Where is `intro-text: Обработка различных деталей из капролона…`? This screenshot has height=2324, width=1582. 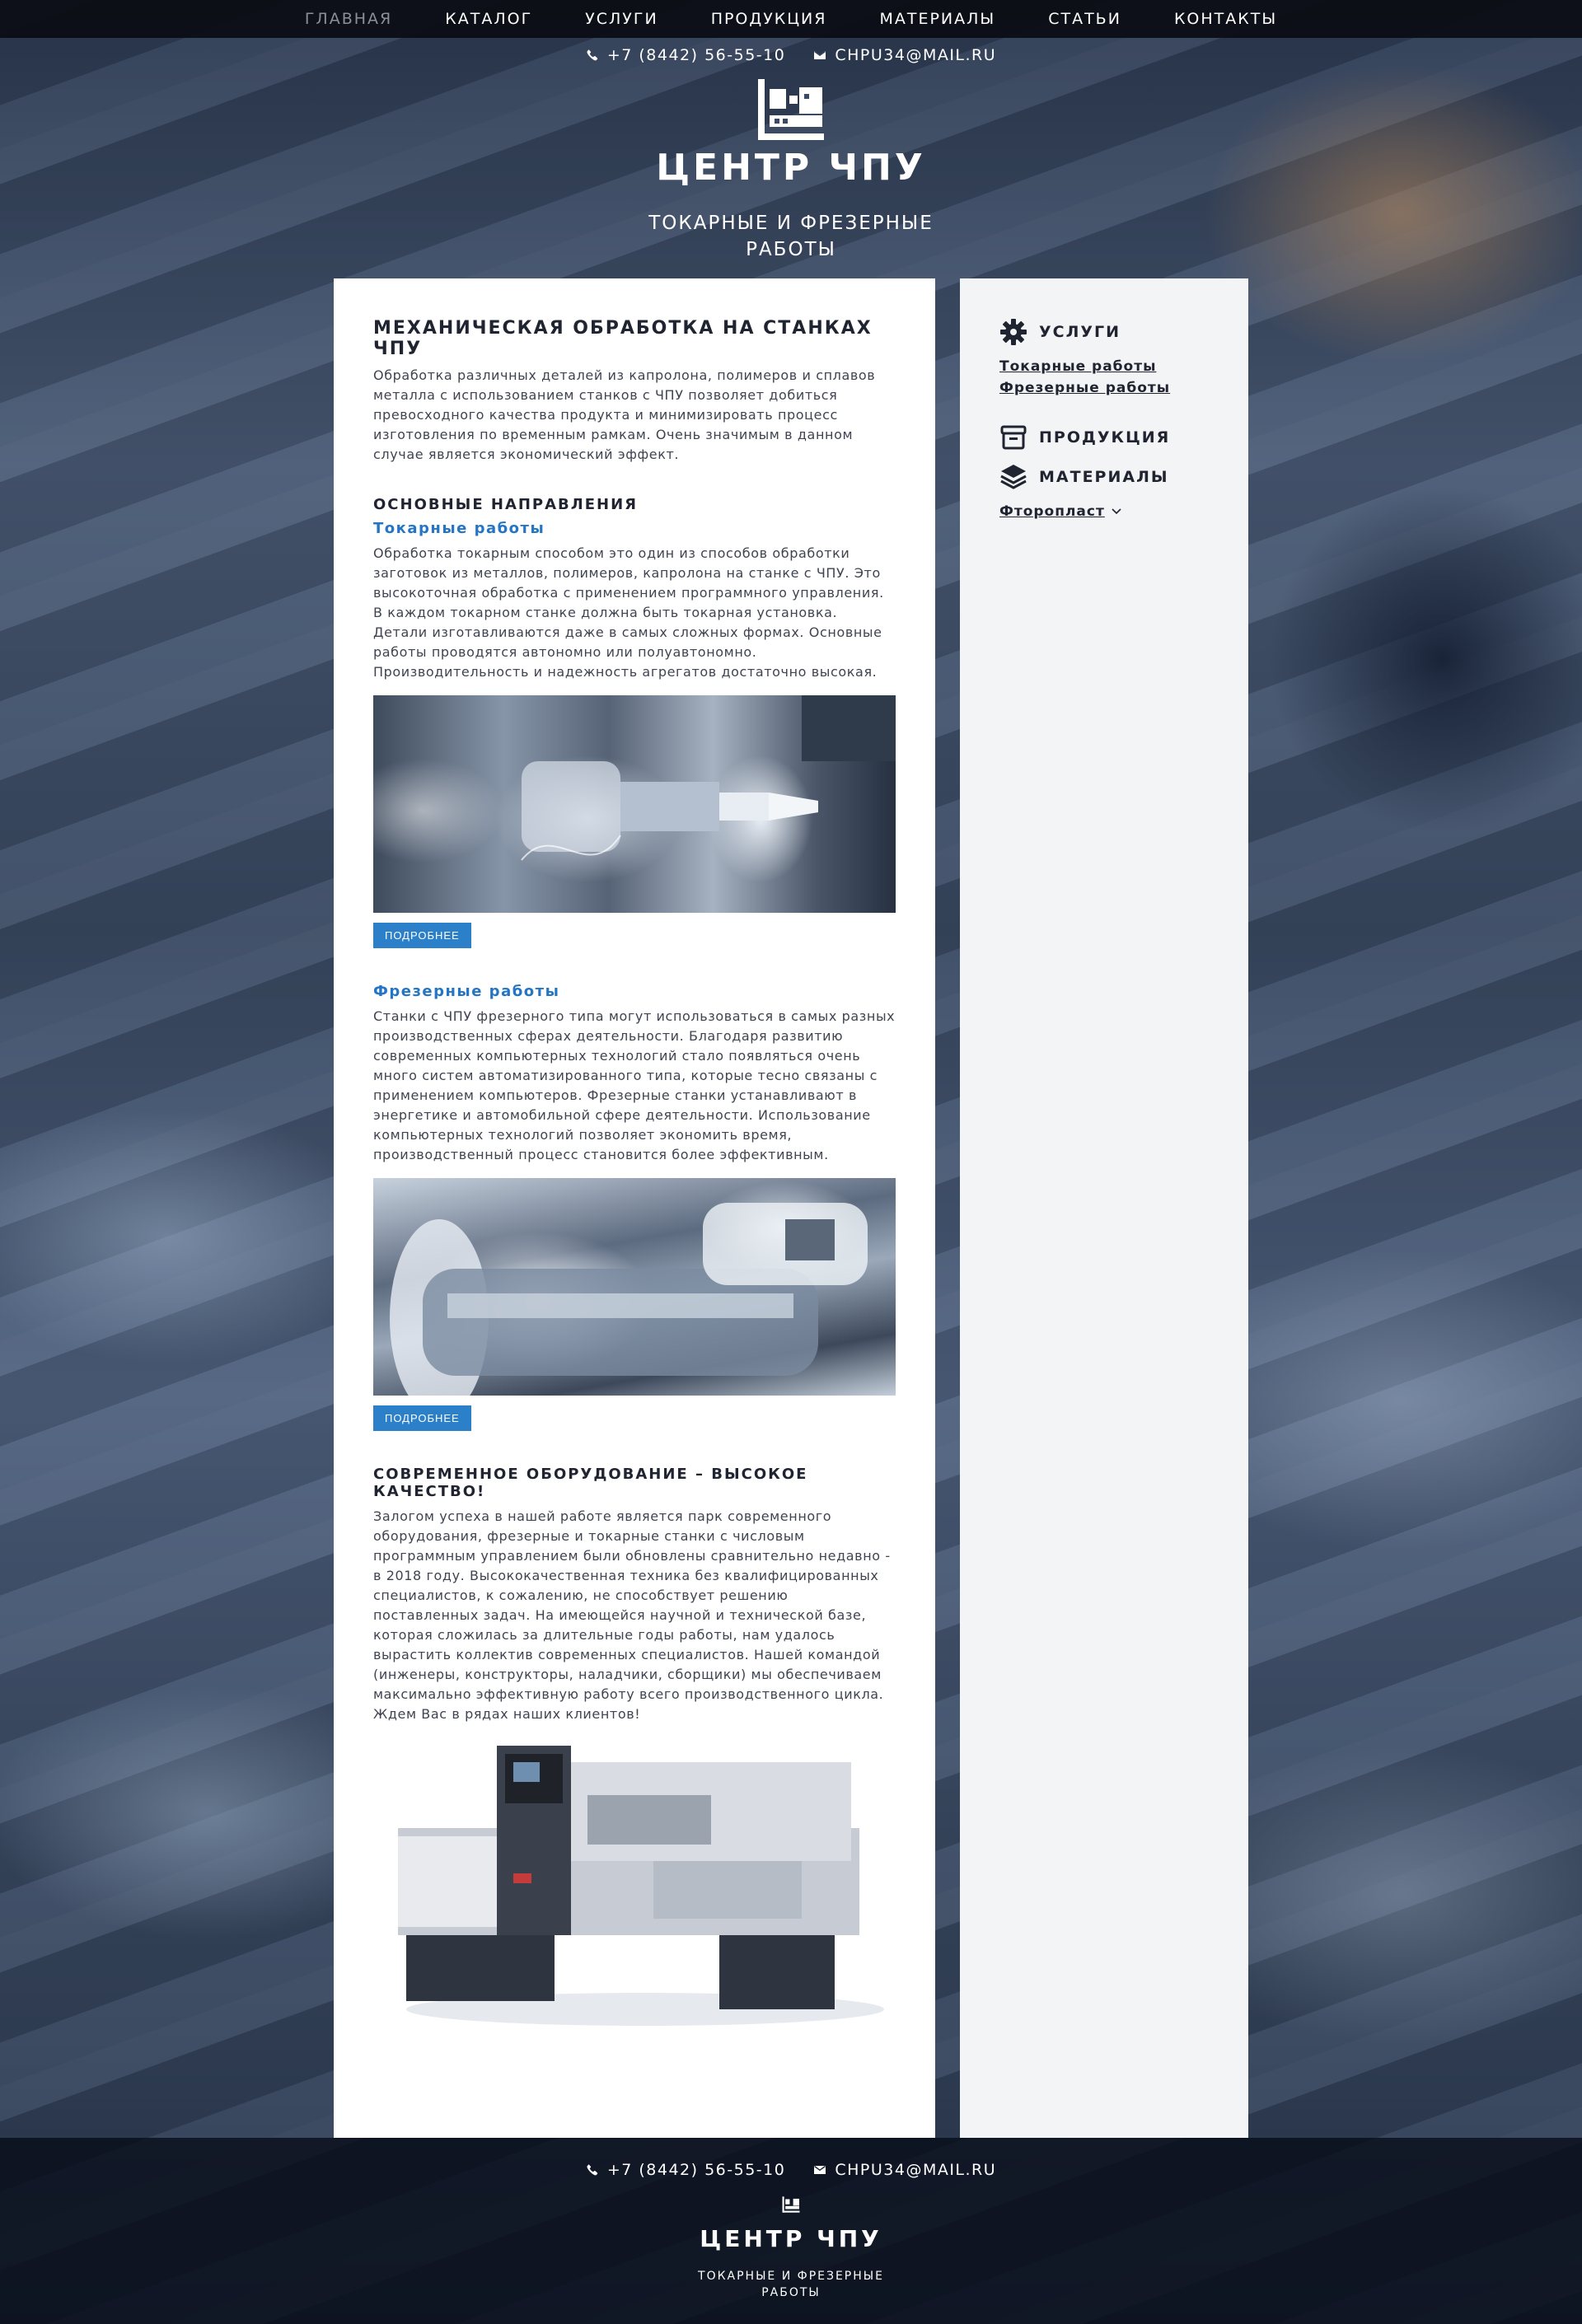 intro-text: Обработка различных деталей из капролона… is located at coordinates (624, 414).